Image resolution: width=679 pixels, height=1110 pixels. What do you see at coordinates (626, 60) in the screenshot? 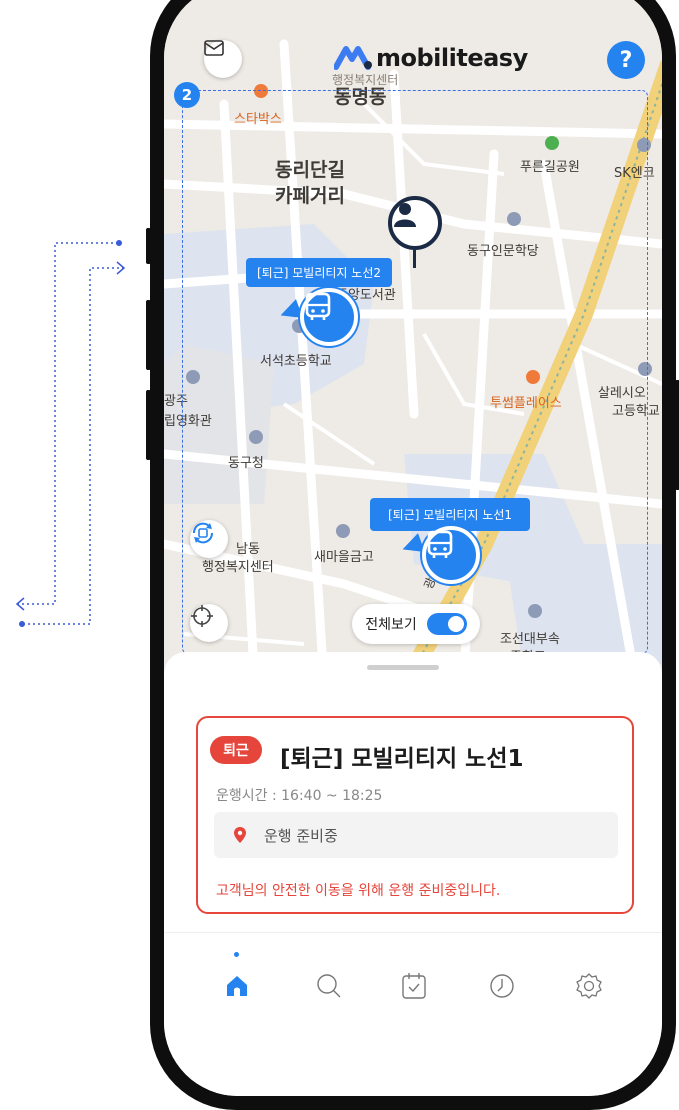
I see `help-button: ?` at bounding box center [626, 60].